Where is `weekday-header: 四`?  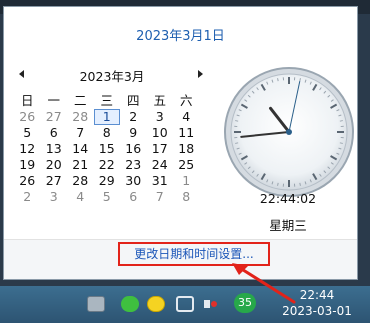
weekday-header: 四 is located at coordinates (133, 100).